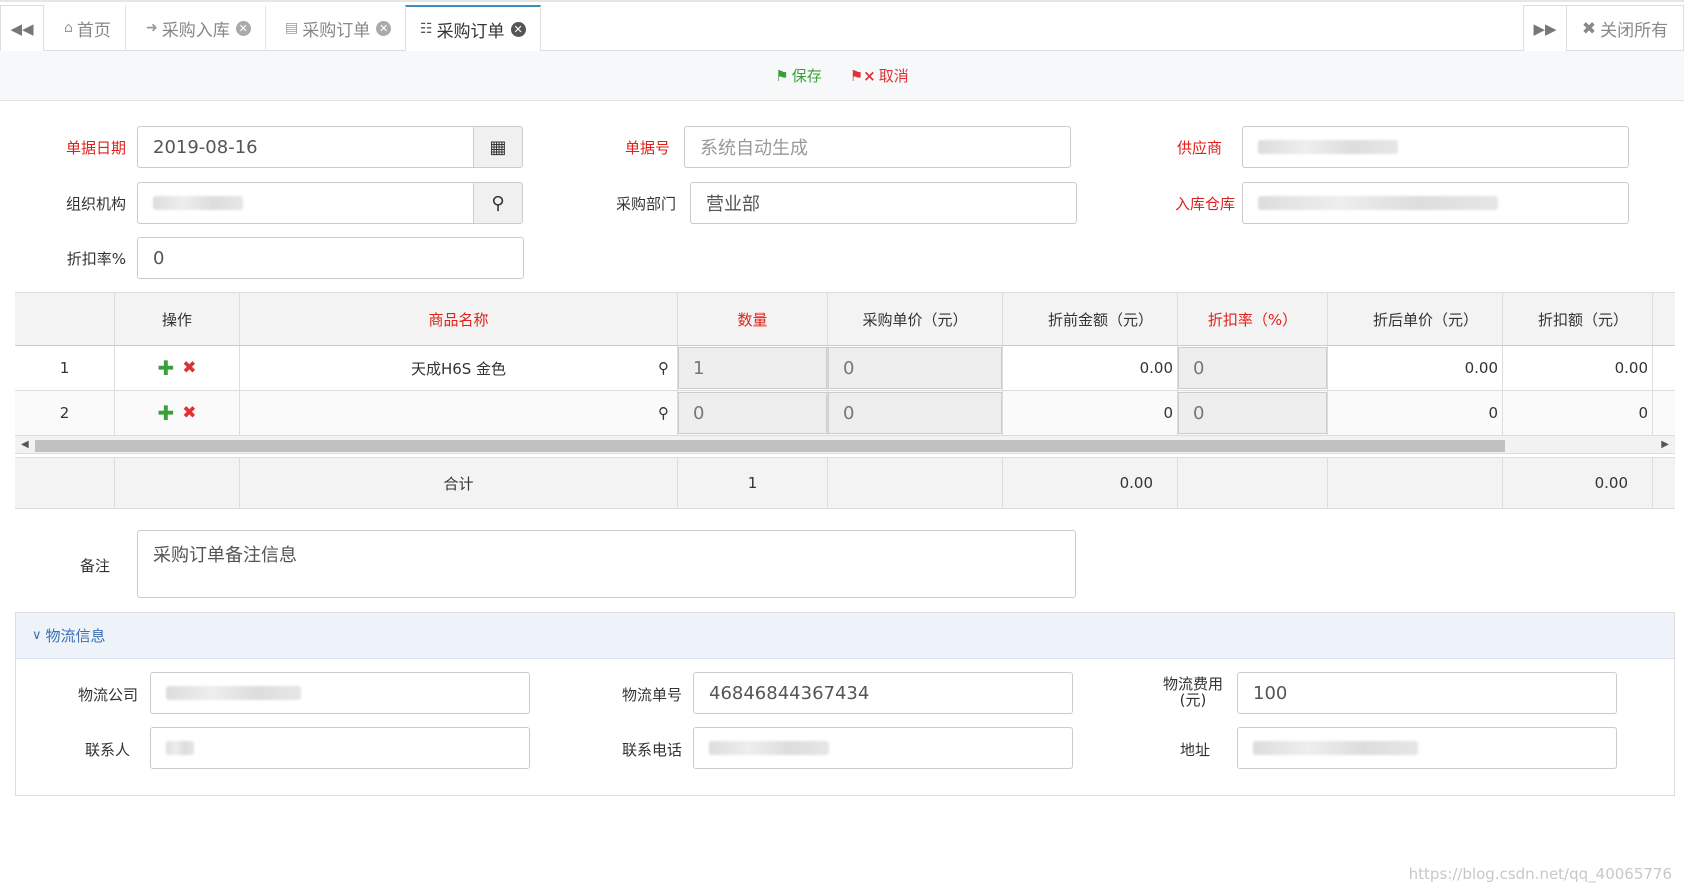  I want to click on col-index, so click(65, 319).